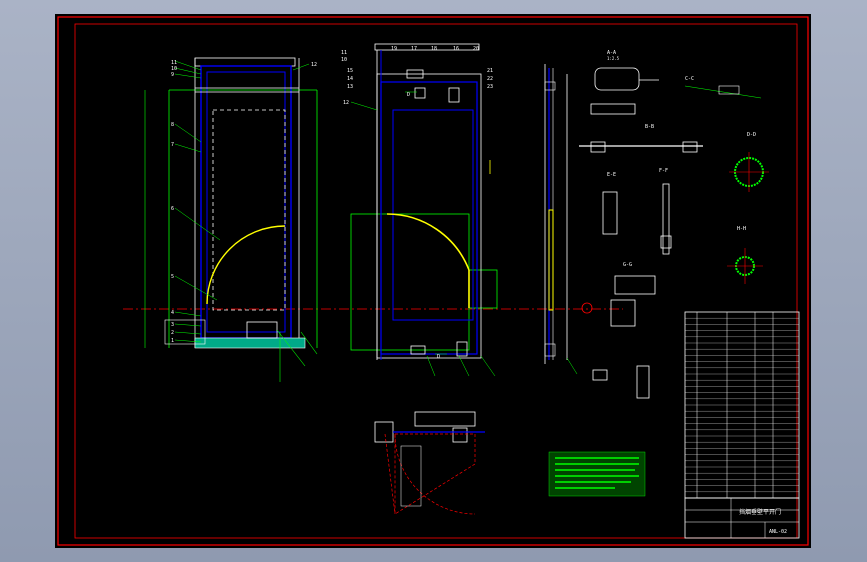 Image resolution: width=867 pixels, height=562 pixels. I want to click on swing-envelope, so click(390, 474).